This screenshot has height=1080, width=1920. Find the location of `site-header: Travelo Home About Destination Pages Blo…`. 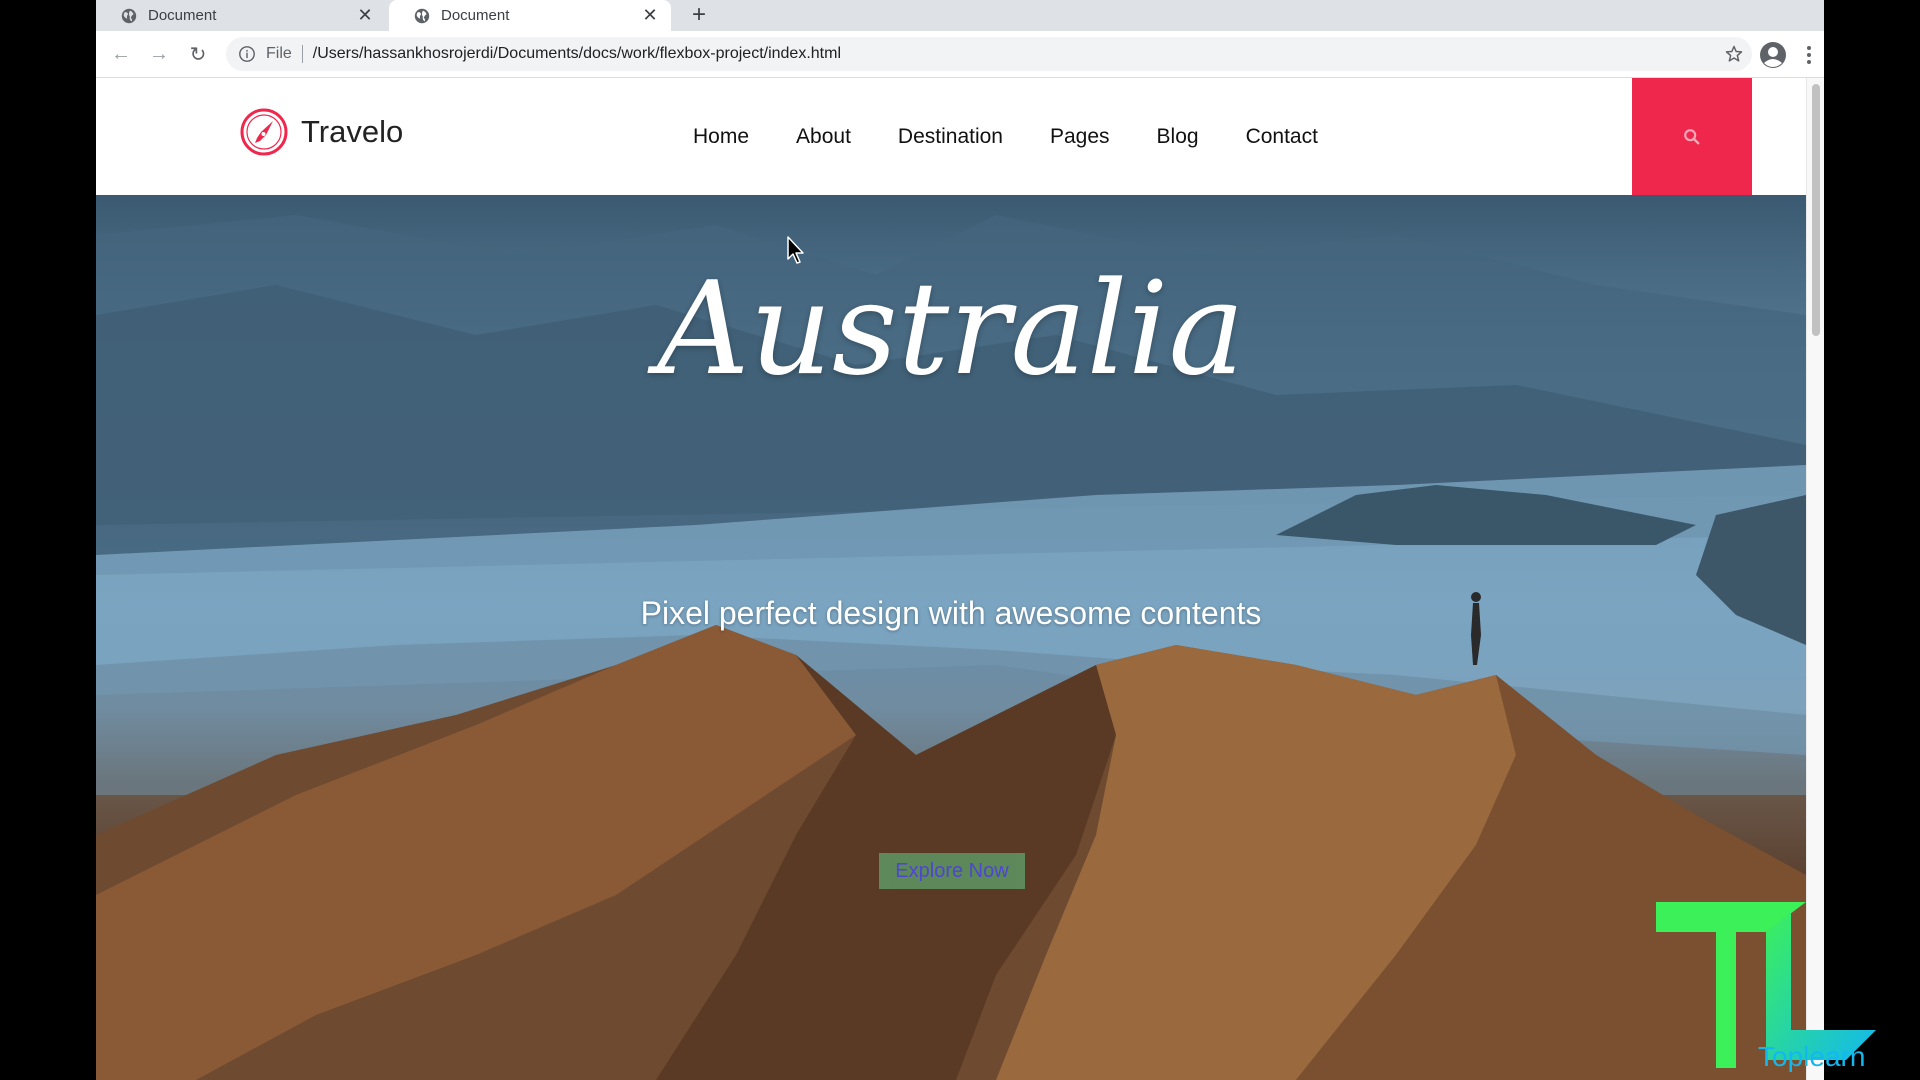

site-header: Travelo Home About Destination Pages Blo… is located at coordinates (951, 136).